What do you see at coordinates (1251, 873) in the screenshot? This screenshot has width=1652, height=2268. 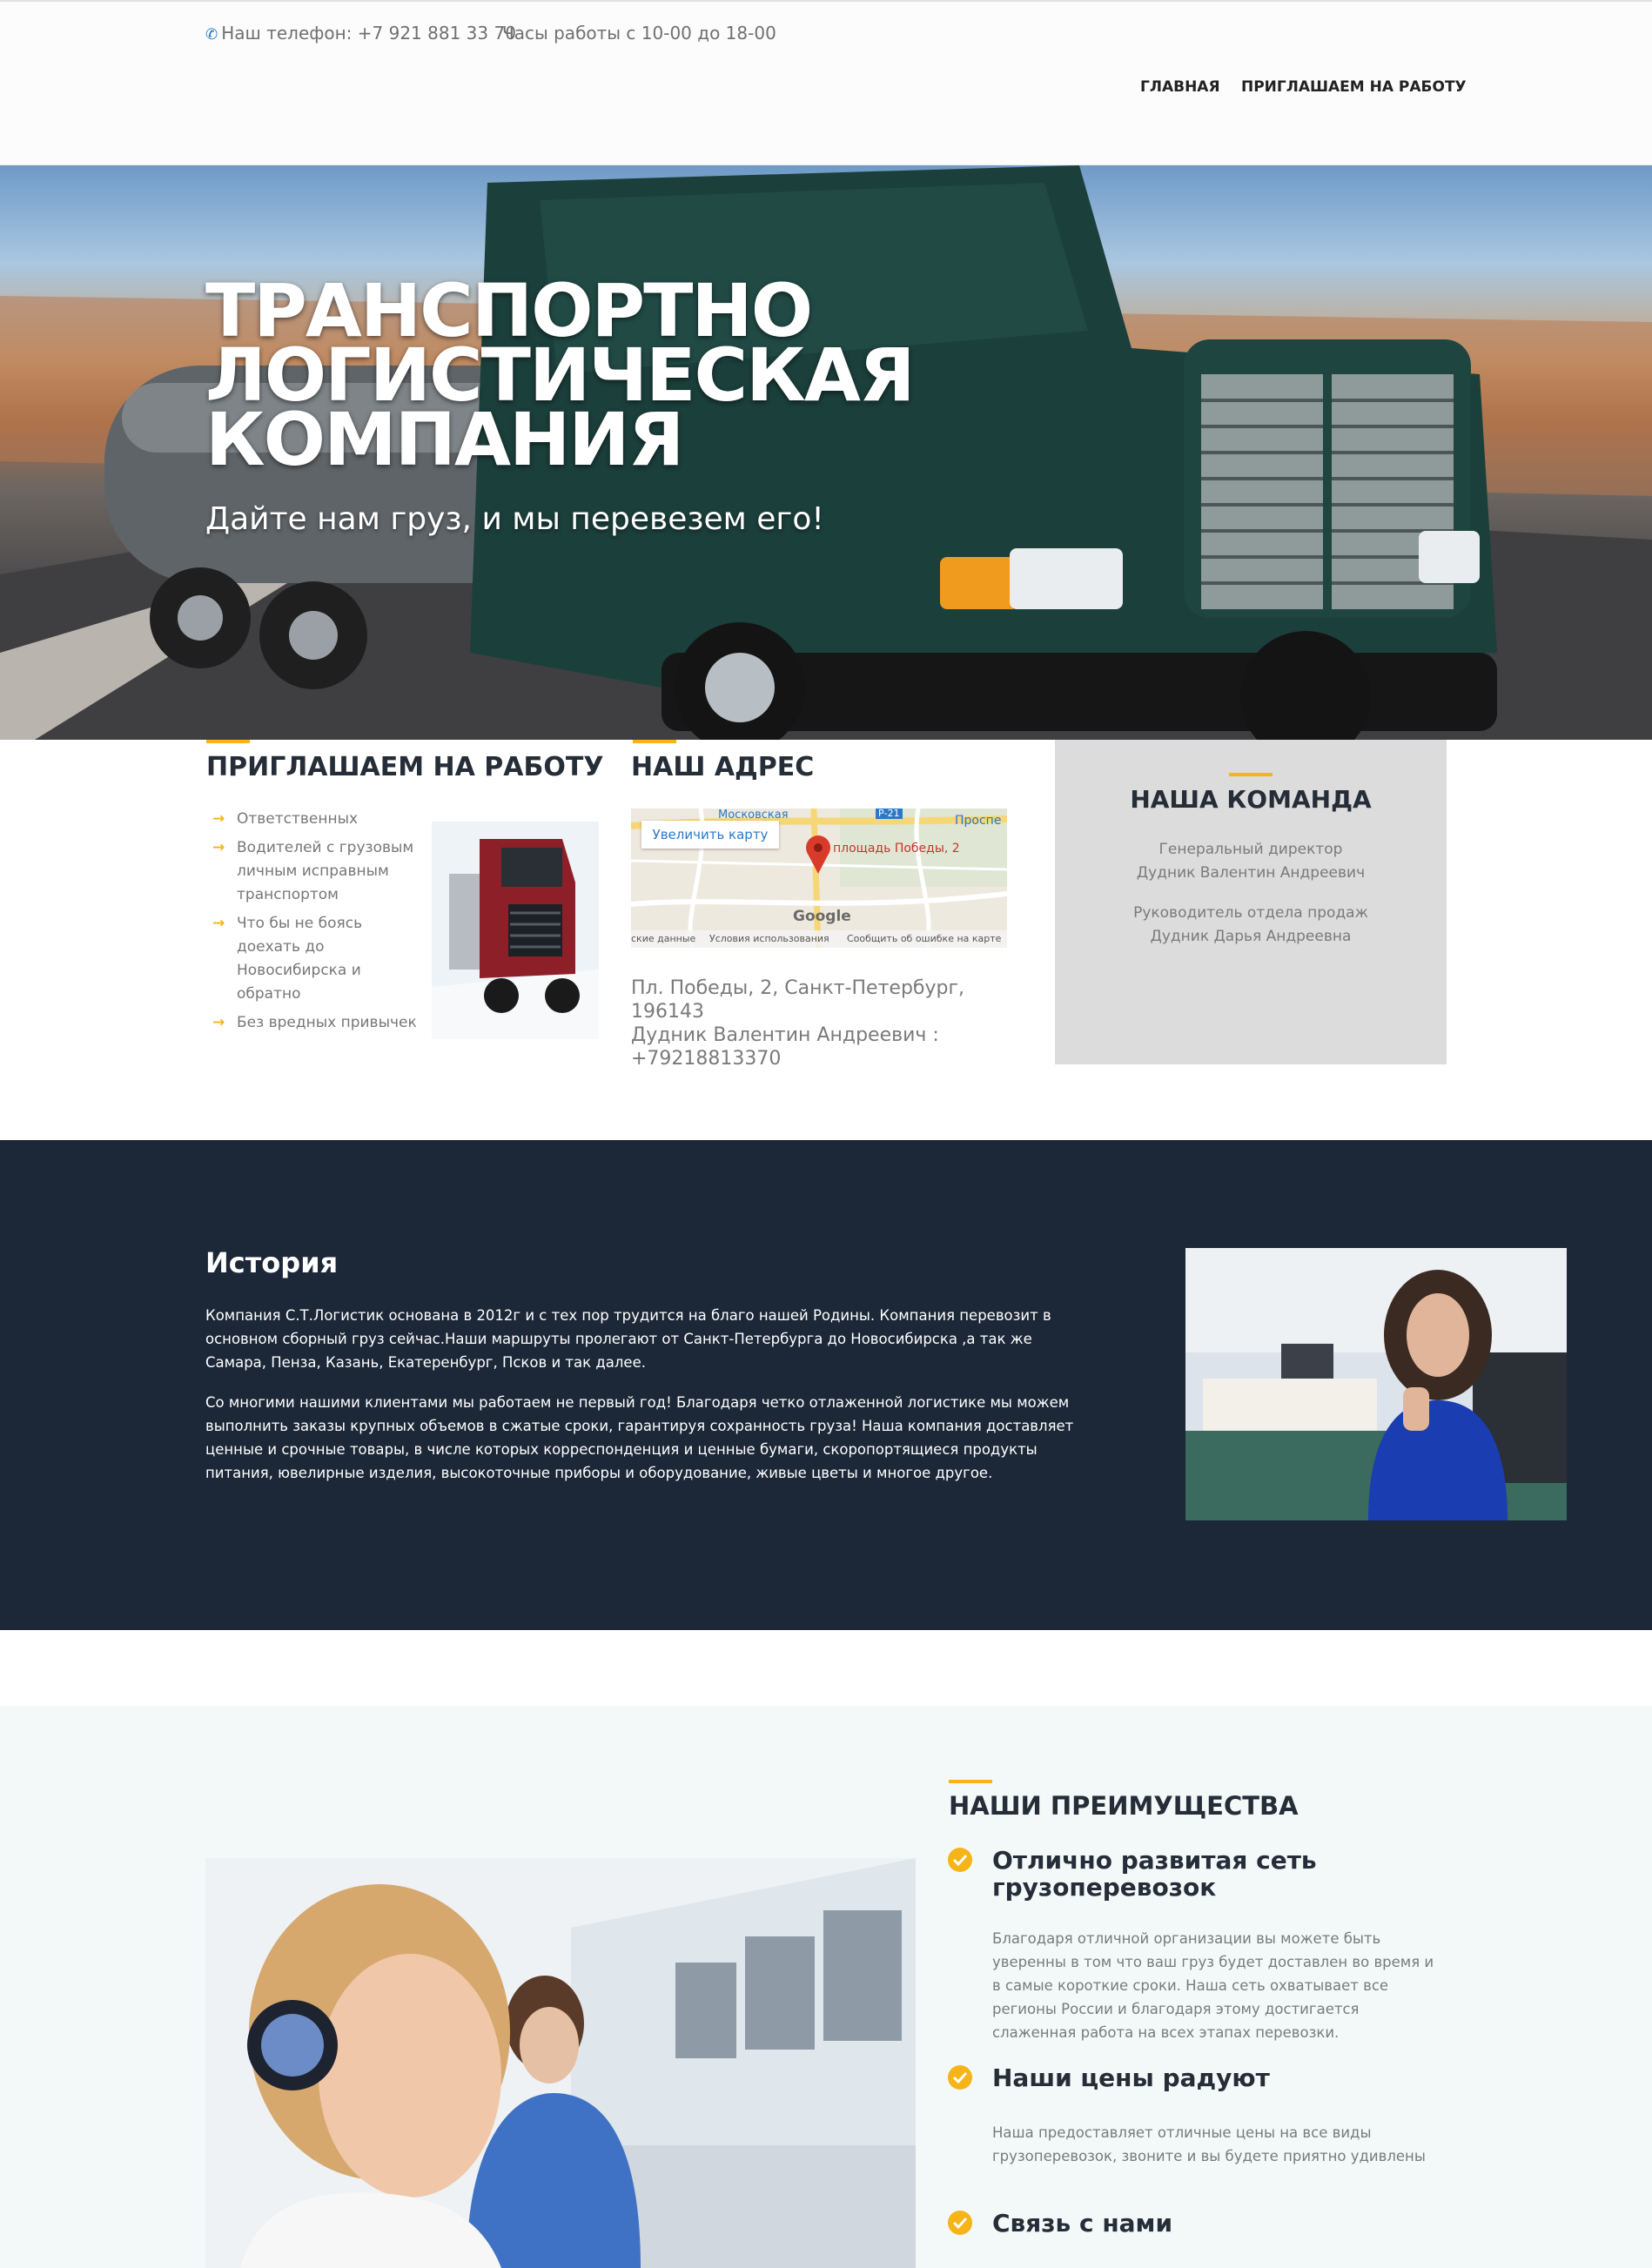 I see `team-member-name: Дудник Валентин Андреевич` at bounding box center [1251, 873].